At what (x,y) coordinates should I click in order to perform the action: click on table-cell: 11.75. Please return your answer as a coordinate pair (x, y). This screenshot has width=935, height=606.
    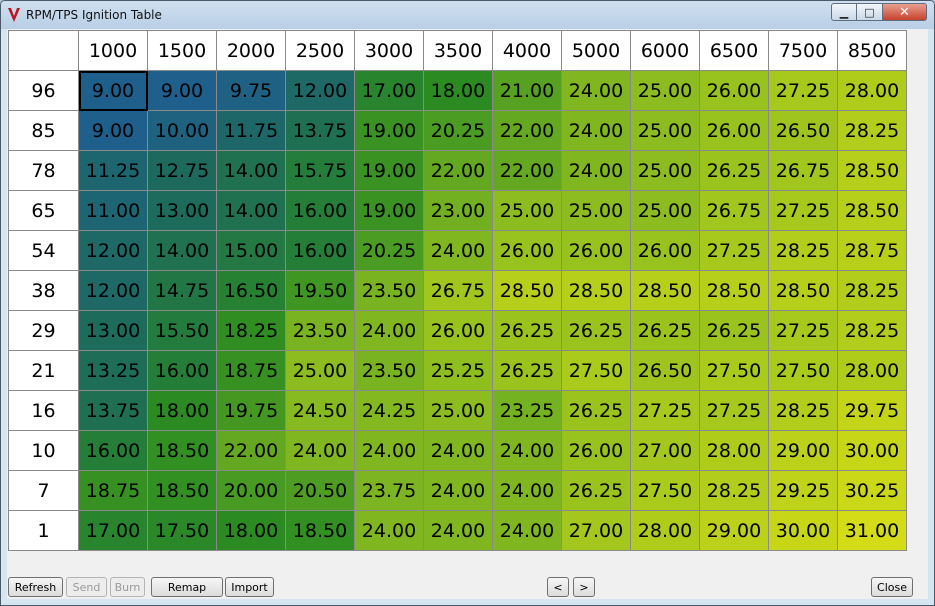
    Looking at the image, I should click on (251, 130).